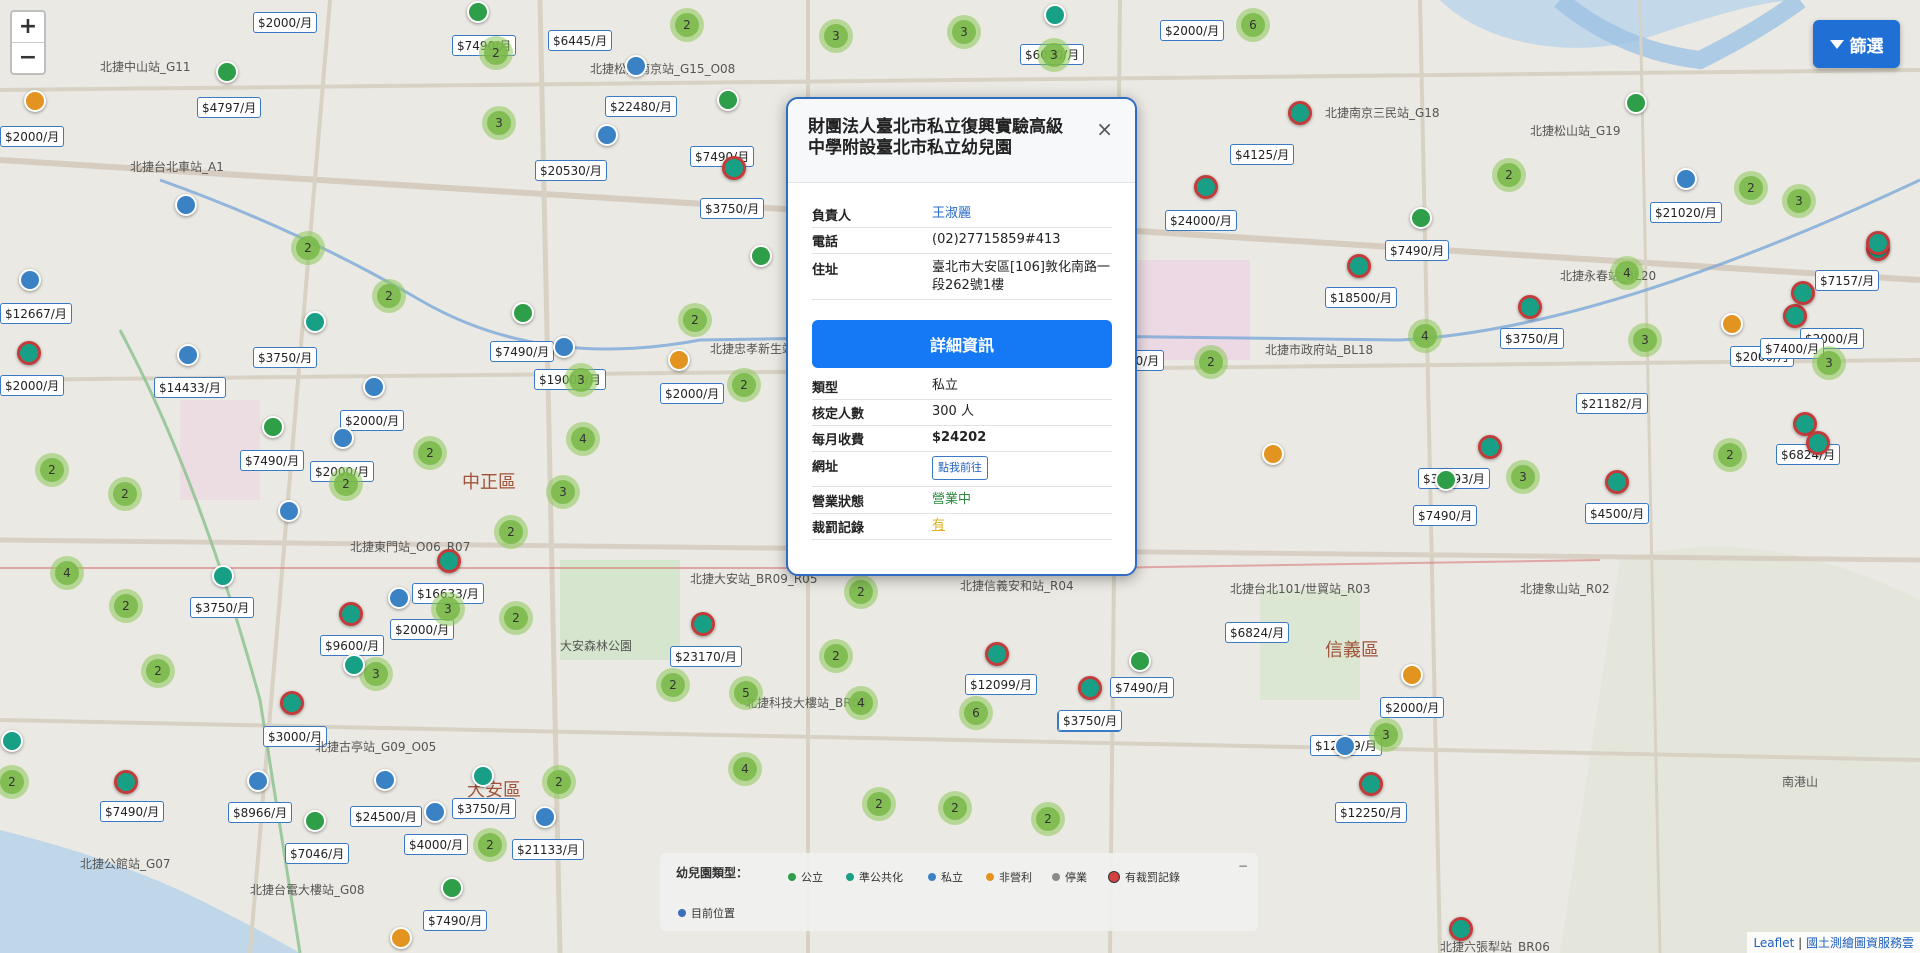  Describe the element at coordinates (28, 27) in the screenshot. I see `zoom-in-button: +` at that location.